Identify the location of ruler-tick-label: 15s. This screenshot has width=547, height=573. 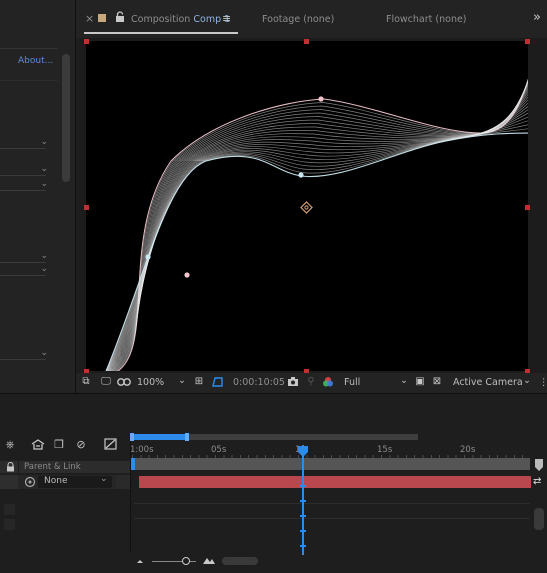
(385, 450).